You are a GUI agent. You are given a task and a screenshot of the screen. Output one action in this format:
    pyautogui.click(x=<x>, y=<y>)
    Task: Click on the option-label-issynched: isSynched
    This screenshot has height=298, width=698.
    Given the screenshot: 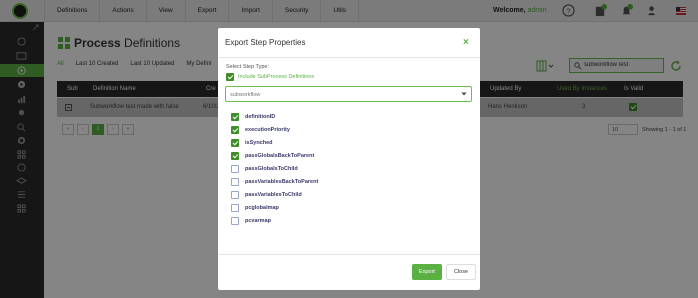 What is the action you would take?
    pyautogui.click(x=259, y=143)
    